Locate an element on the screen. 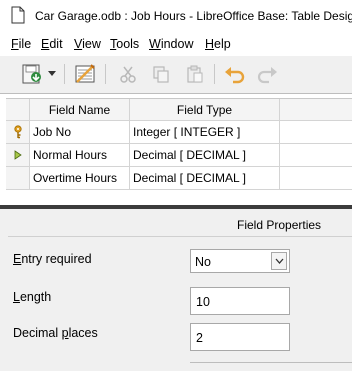  menu-help: Help is located at coordinates (218, 44).